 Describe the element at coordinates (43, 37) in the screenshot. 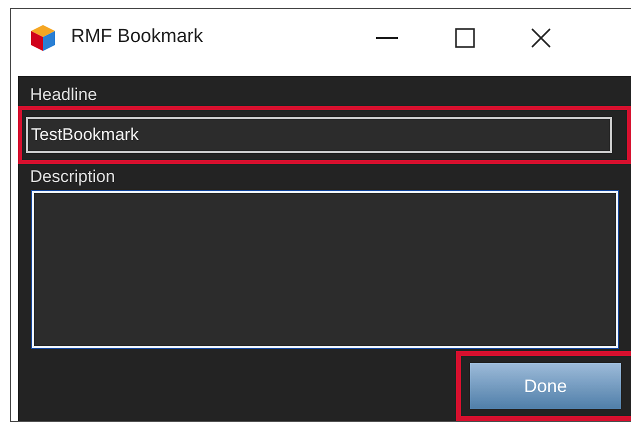

I see `cube-icon` at that location.